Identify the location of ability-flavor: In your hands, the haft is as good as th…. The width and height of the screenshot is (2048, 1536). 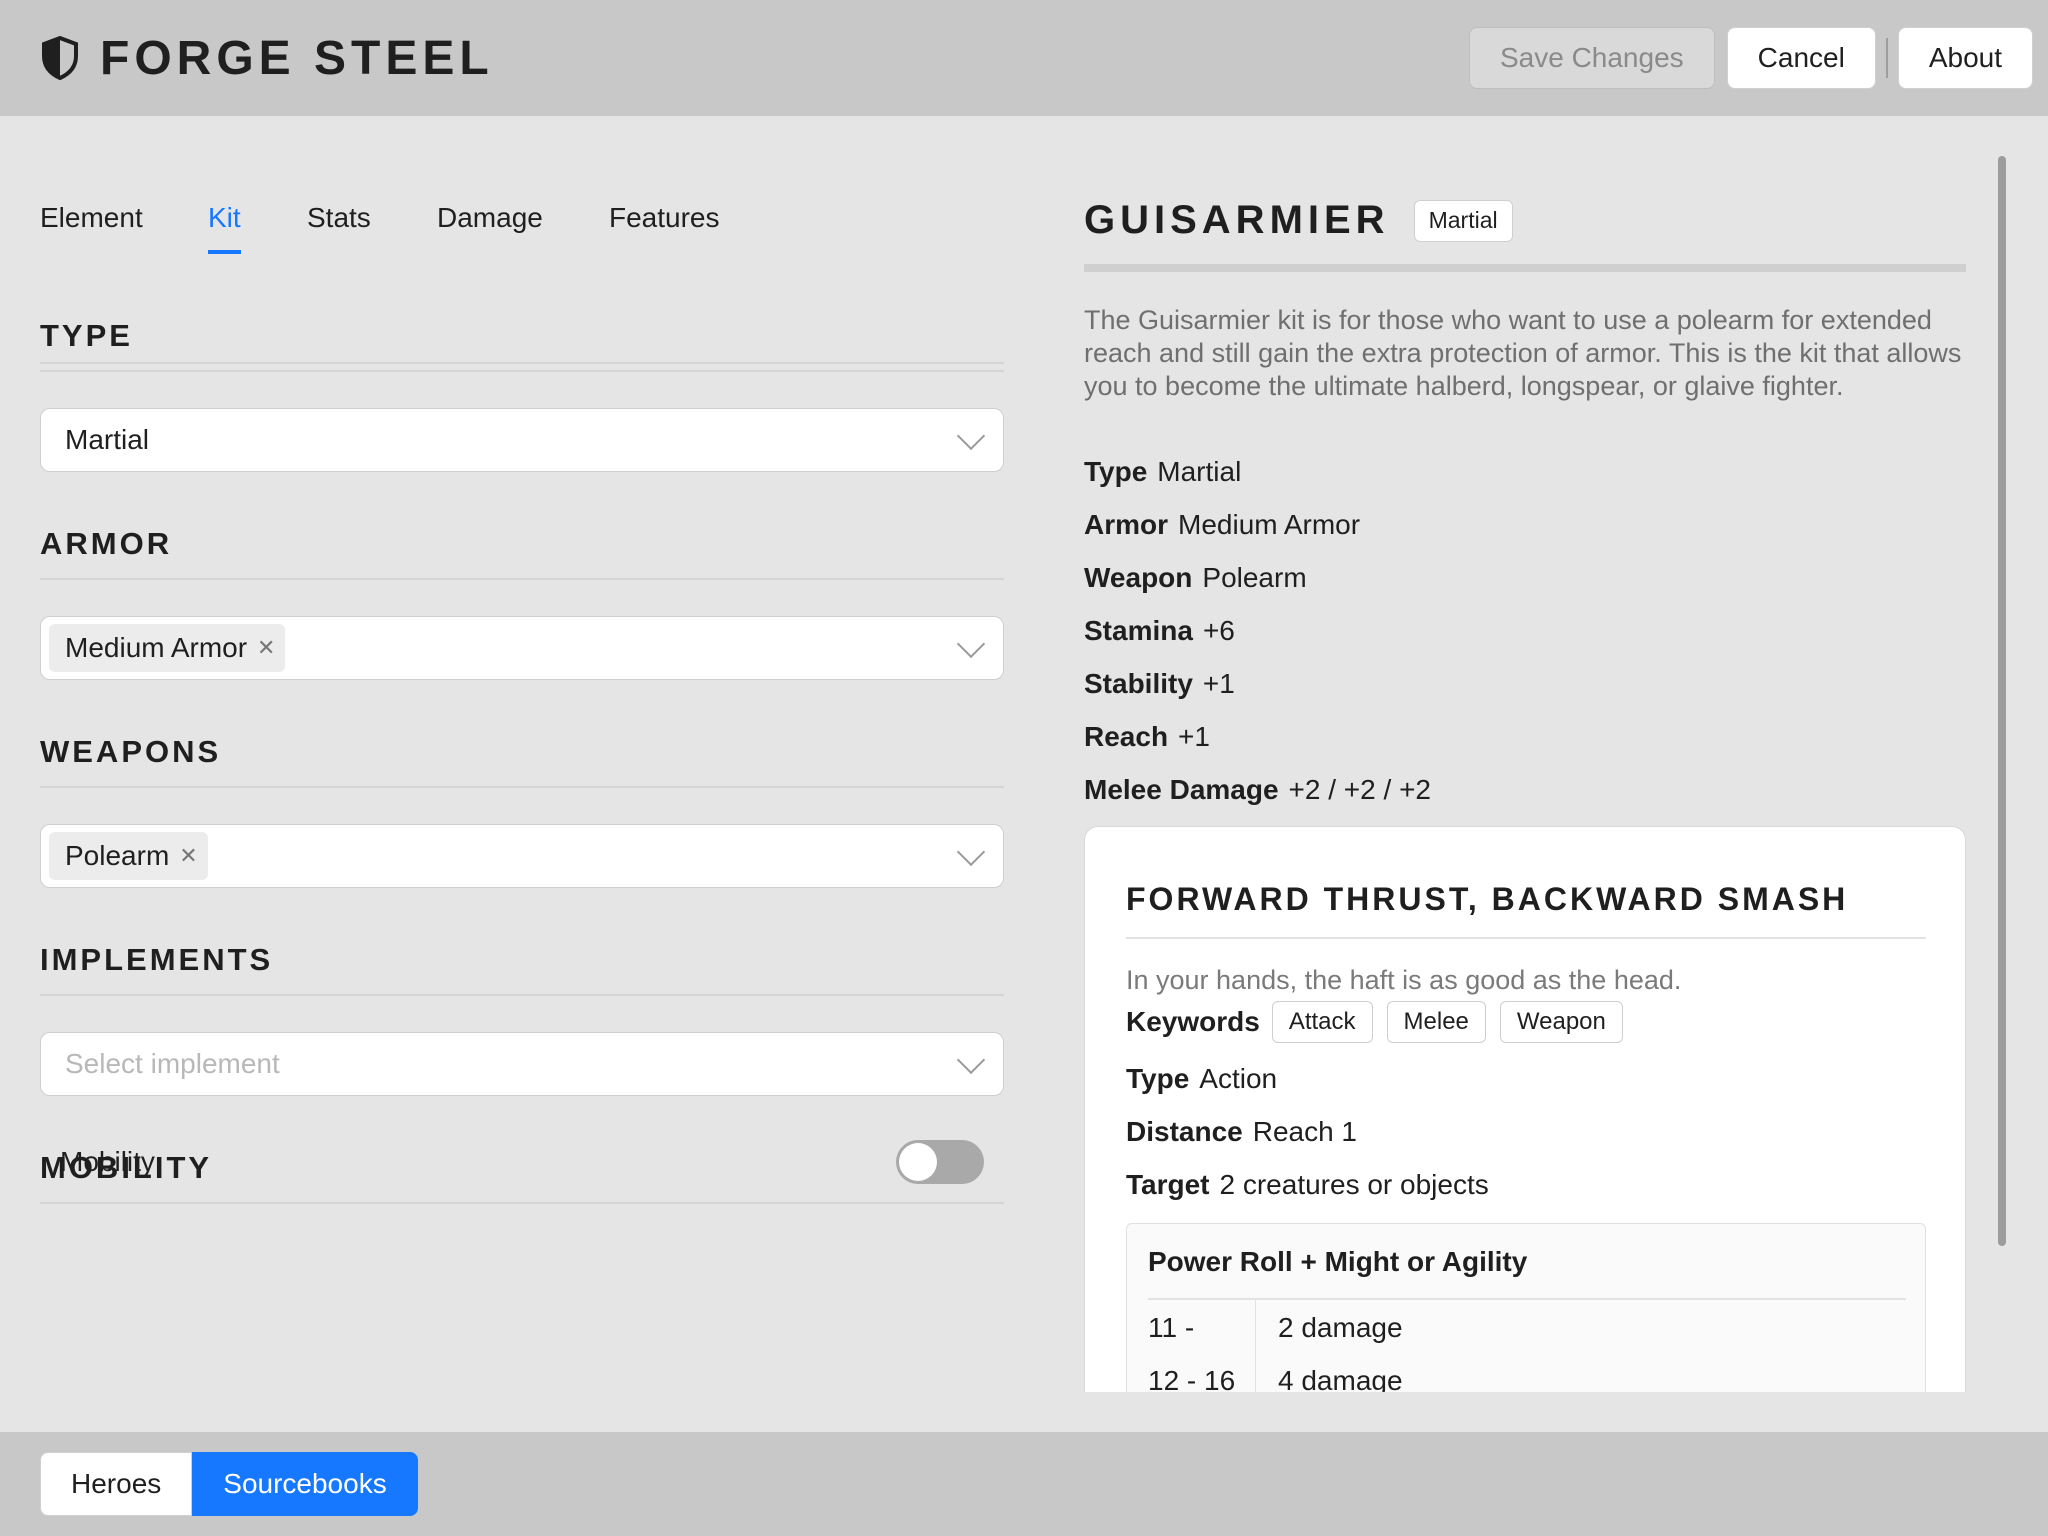
(1404, 980).